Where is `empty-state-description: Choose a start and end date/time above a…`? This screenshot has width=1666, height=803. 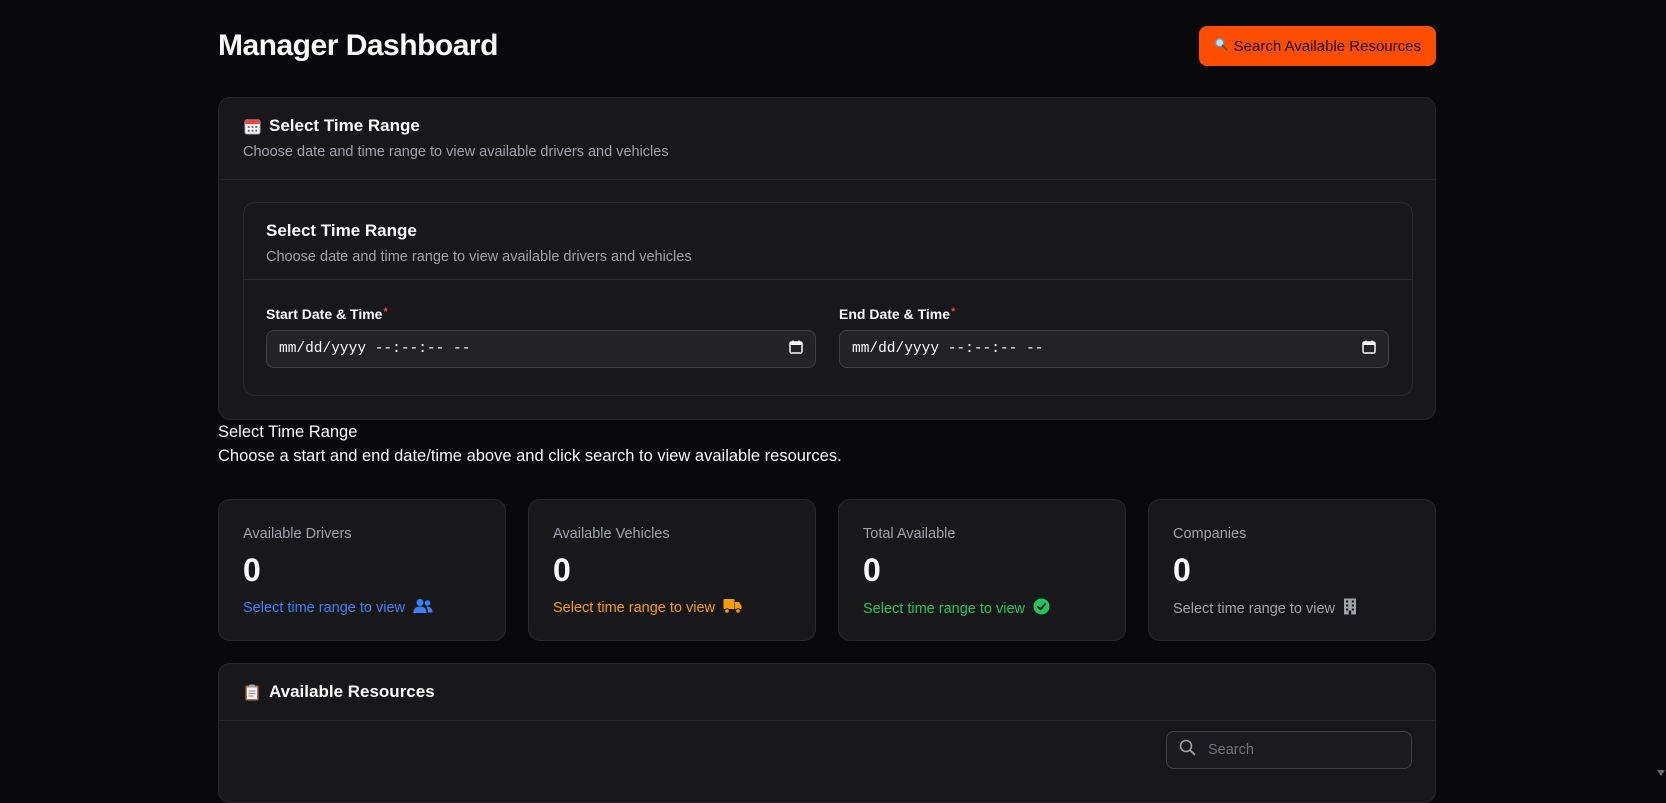 empty-state-description: Choose a start and end date/time above a… is located at coordinates (530, 456).